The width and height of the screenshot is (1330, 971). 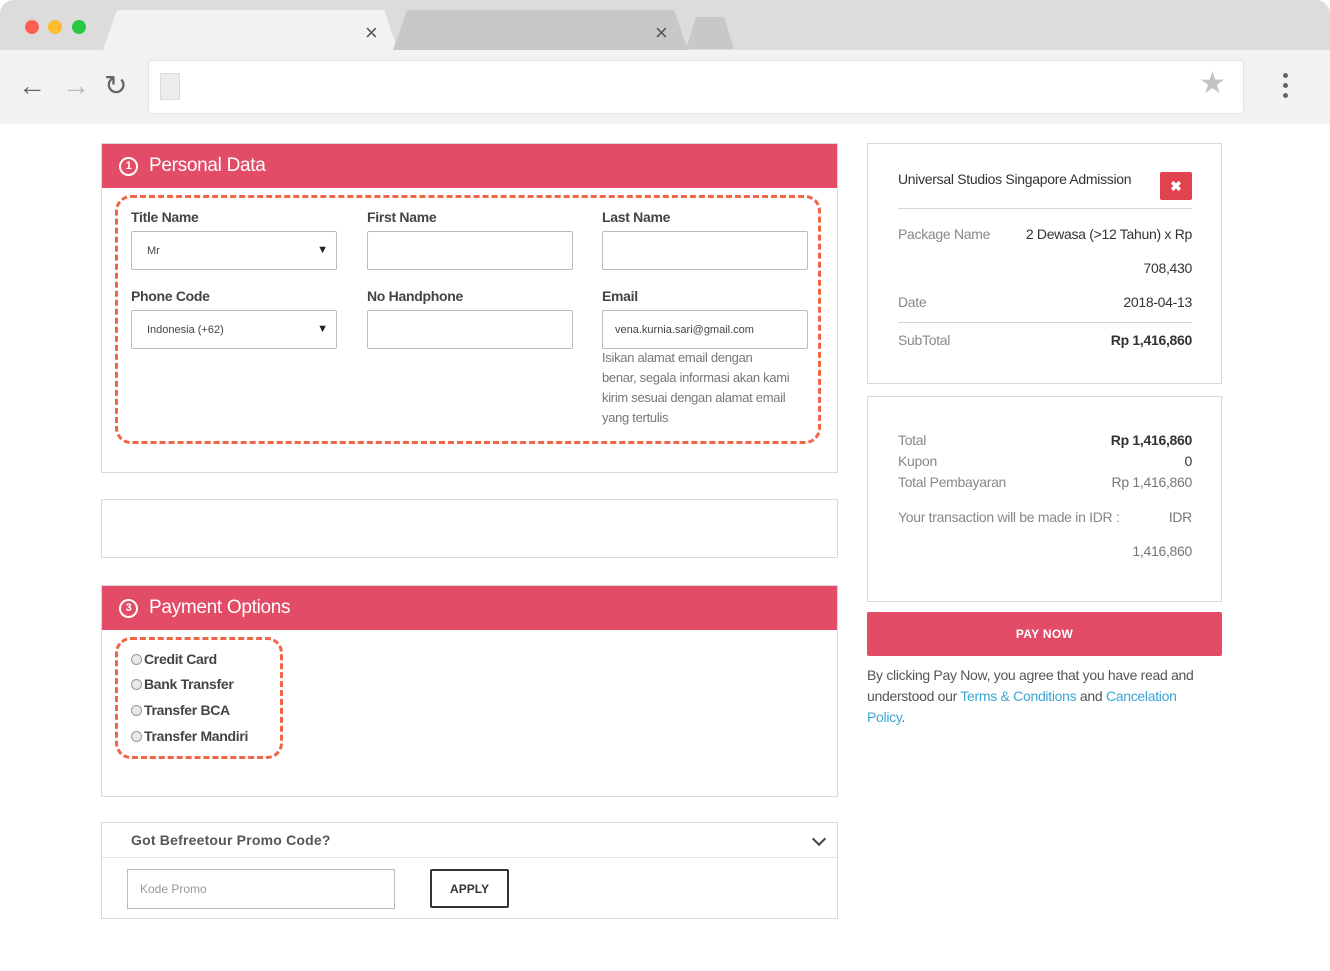 What do you see at coordinates (696, 87) in the screenshot?
I see `address-bar` at bounding box center [696, 87].